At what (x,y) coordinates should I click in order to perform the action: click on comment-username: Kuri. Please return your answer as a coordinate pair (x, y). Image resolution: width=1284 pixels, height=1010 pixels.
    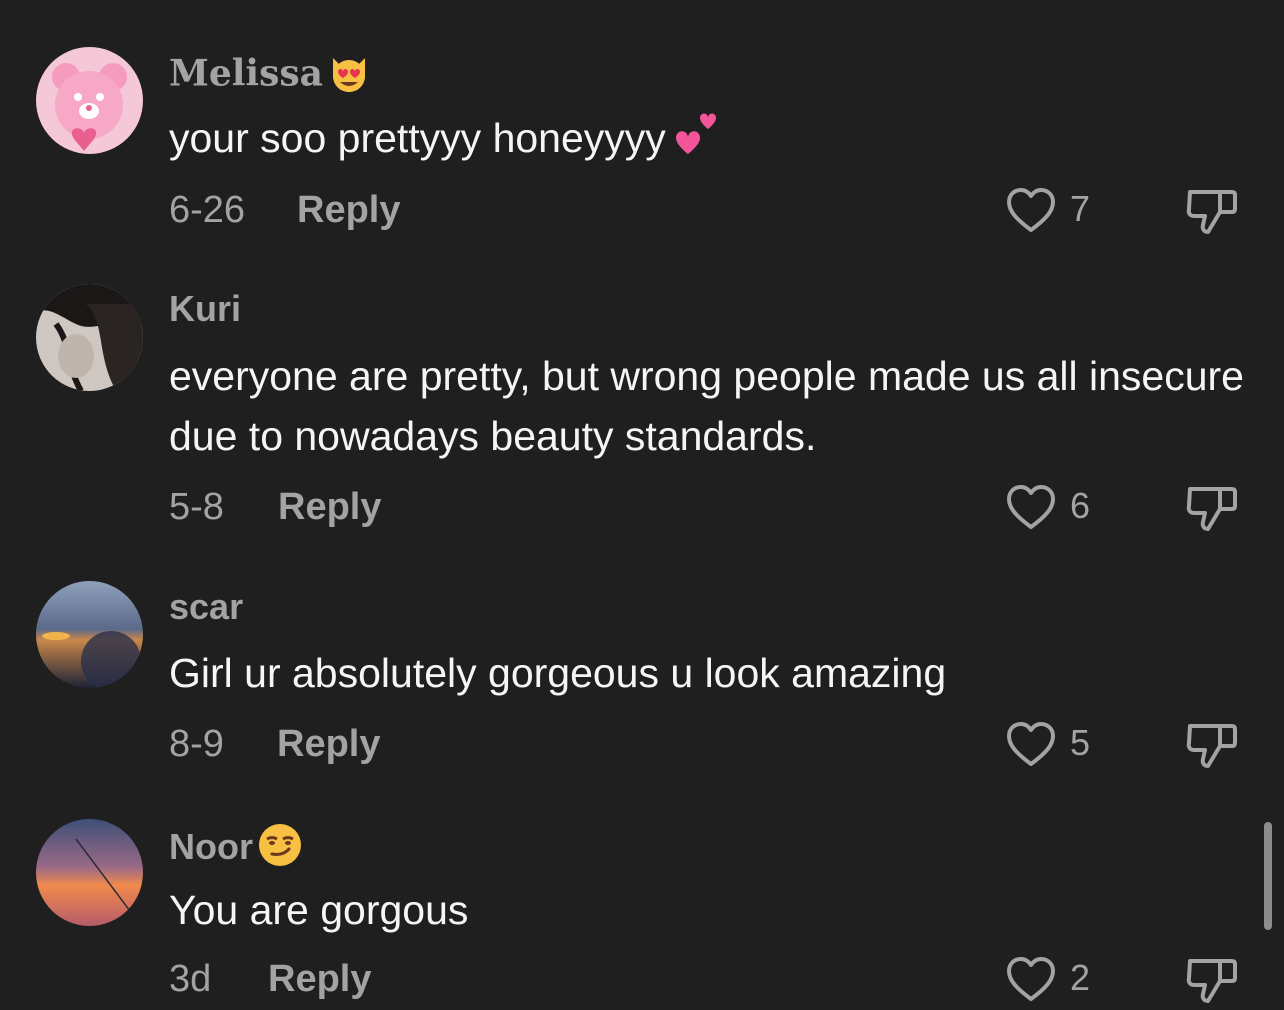
    Looking at the image, I should click on (205, 309).